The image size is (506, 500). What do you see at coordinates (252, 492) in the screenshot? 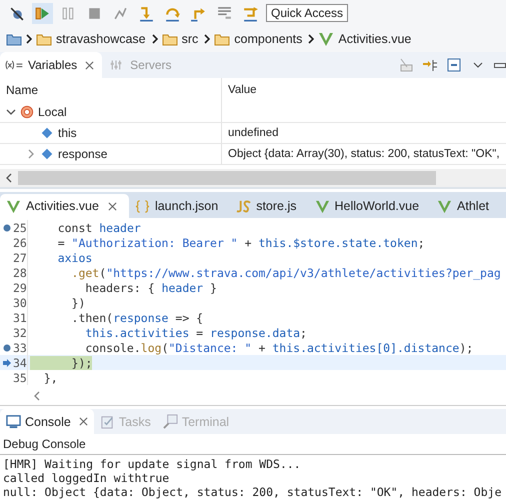
I see `console-line: null: Object {data: Object, status: 200, statusText: "OK", headers: Obje` at bounding box center [252, 492].